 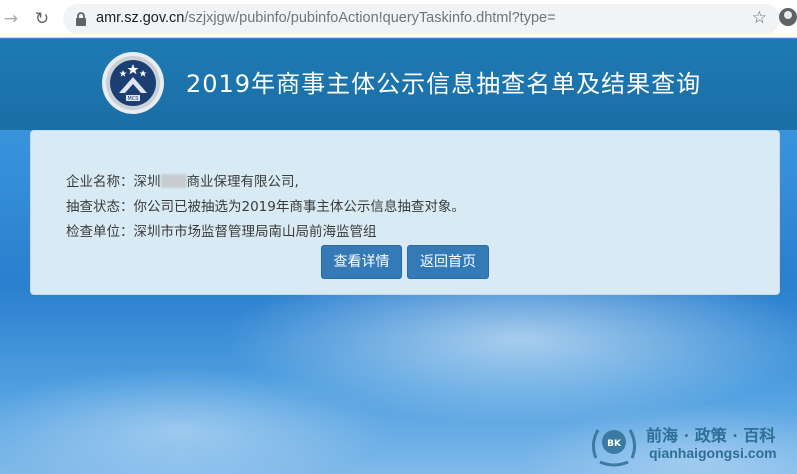 What do you see at coordinates (361, 262) in the screenshot?
I see `view-details-button: 查看详情` at bounding box center [361, 262].